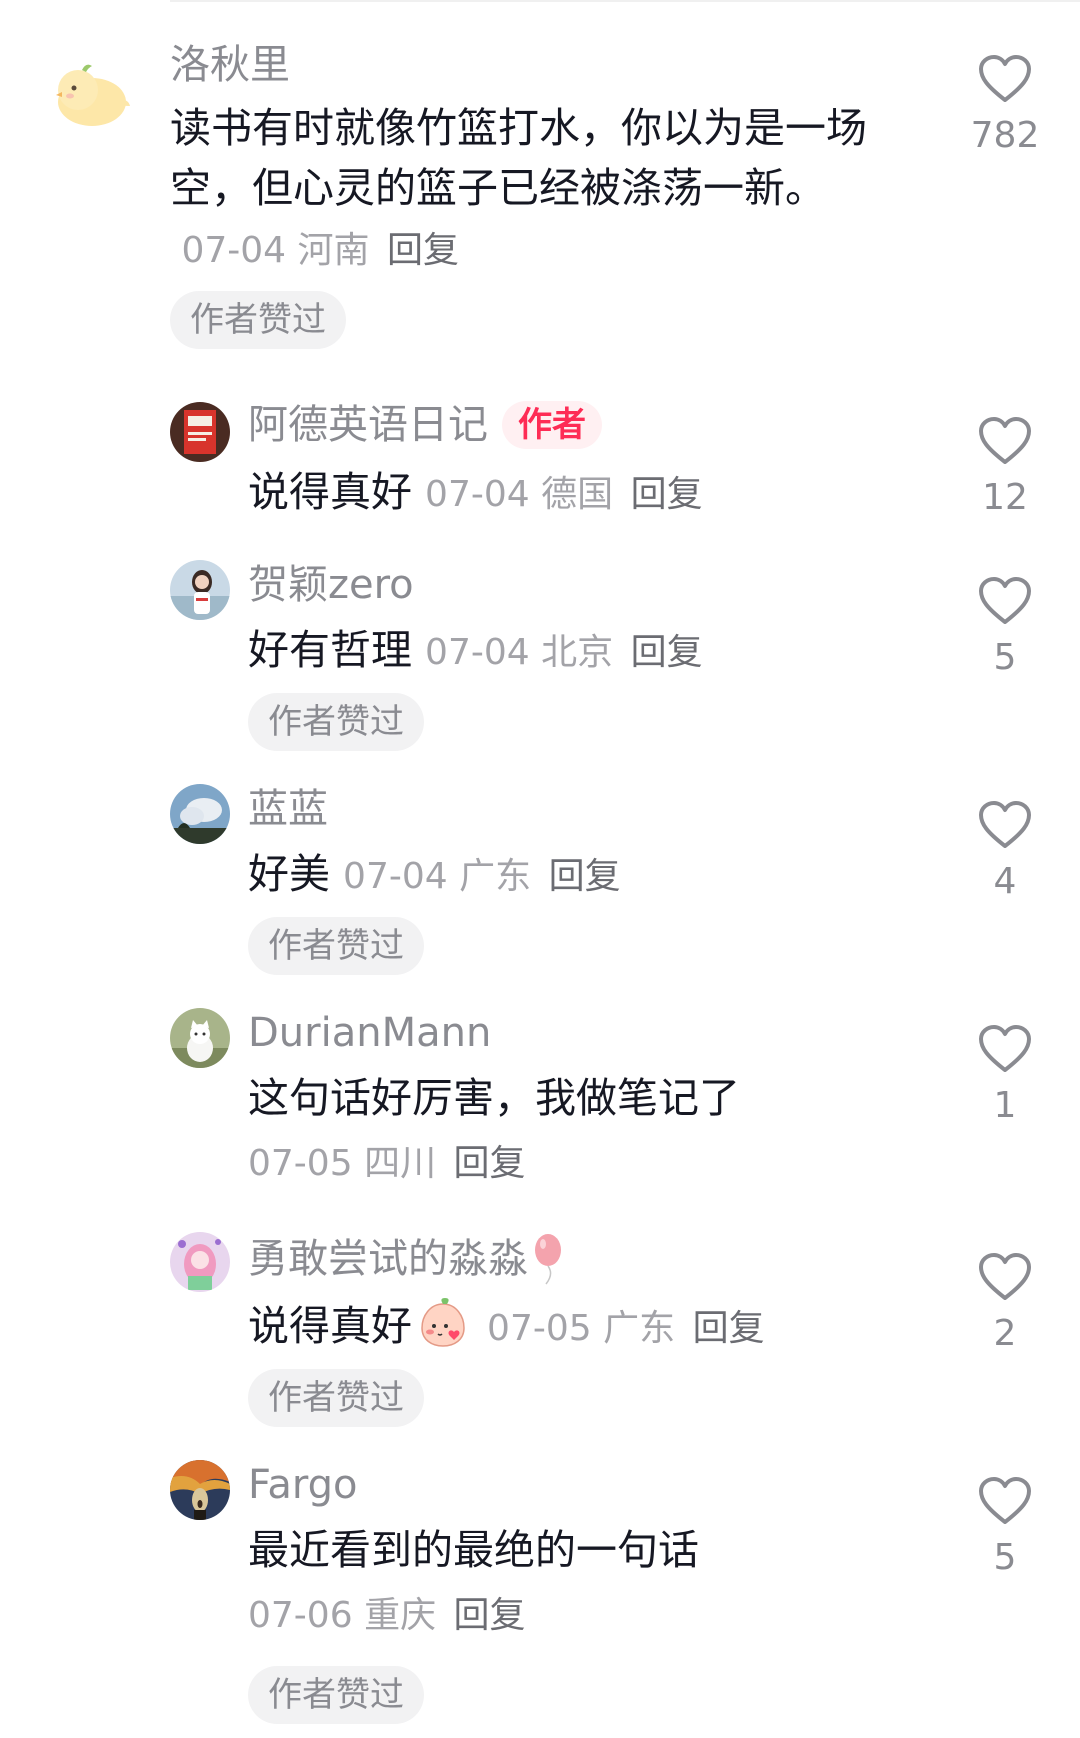 This screenshot has height=1738, width=1080. Describe the element at coordinates (584, 1616) in the screenshot. I see `comment-meta: 07-06 重庆 回复` at that location.